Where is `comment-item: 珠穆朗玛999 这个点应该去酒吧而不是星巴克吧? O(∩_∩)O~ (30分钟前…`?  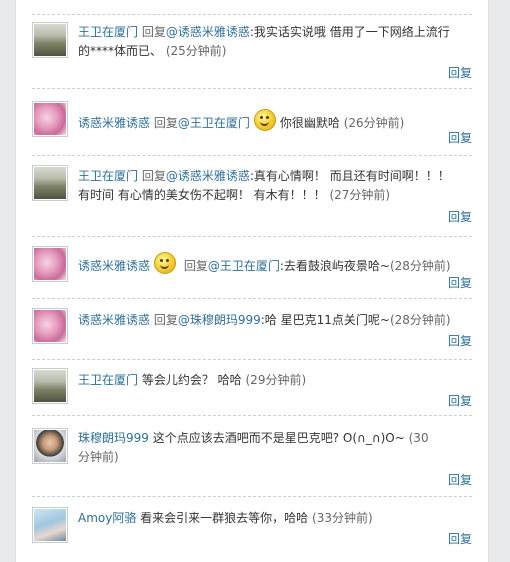
comment-item: 珠穆朗玛999 这个点应该去酒吧而不是星巴克吧? O(∩_∩)O~ (30分钟前… is located at coordinates (252, 458).